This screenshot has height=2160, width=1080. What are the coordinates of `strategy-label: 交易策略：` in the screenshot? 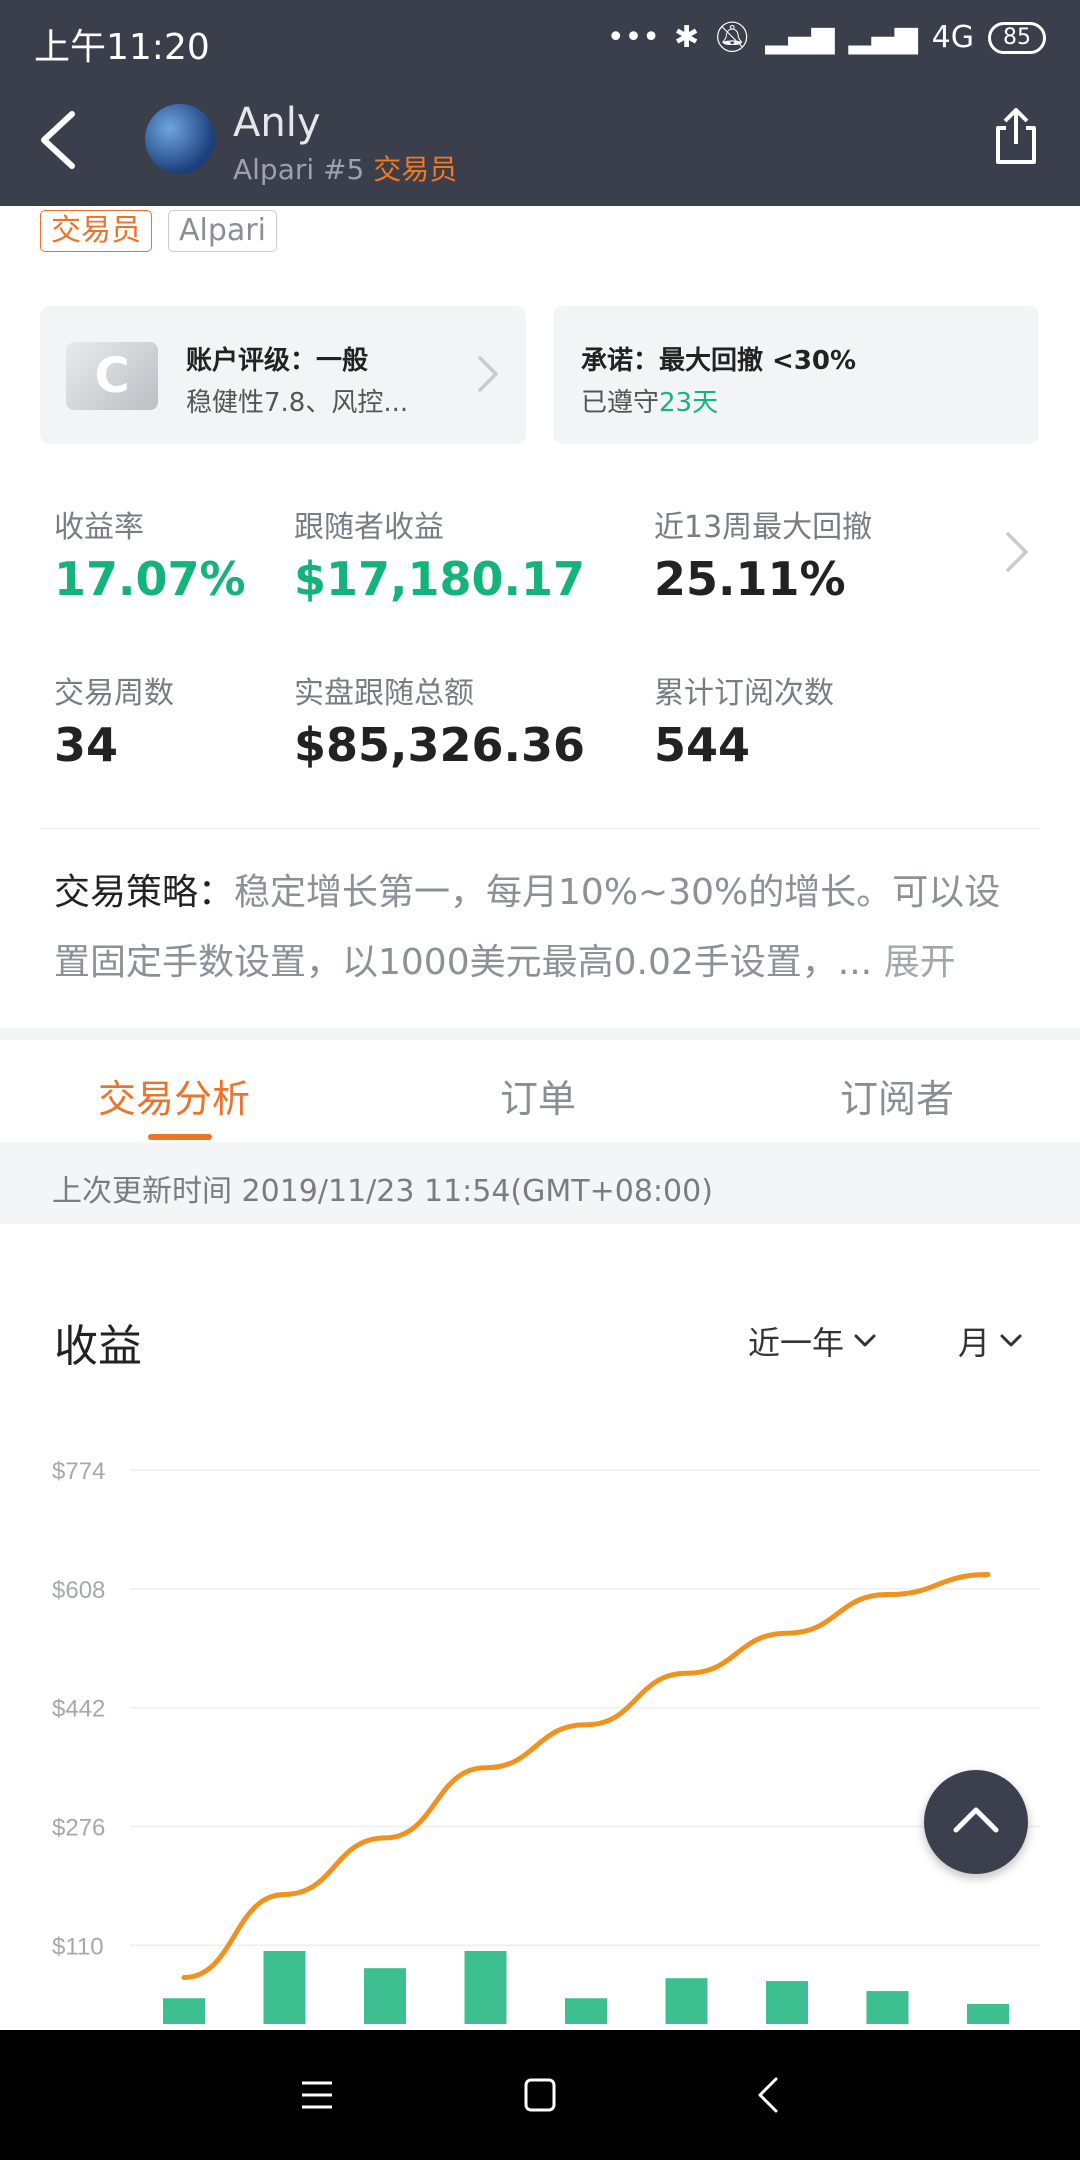 It's located at (144, 892).